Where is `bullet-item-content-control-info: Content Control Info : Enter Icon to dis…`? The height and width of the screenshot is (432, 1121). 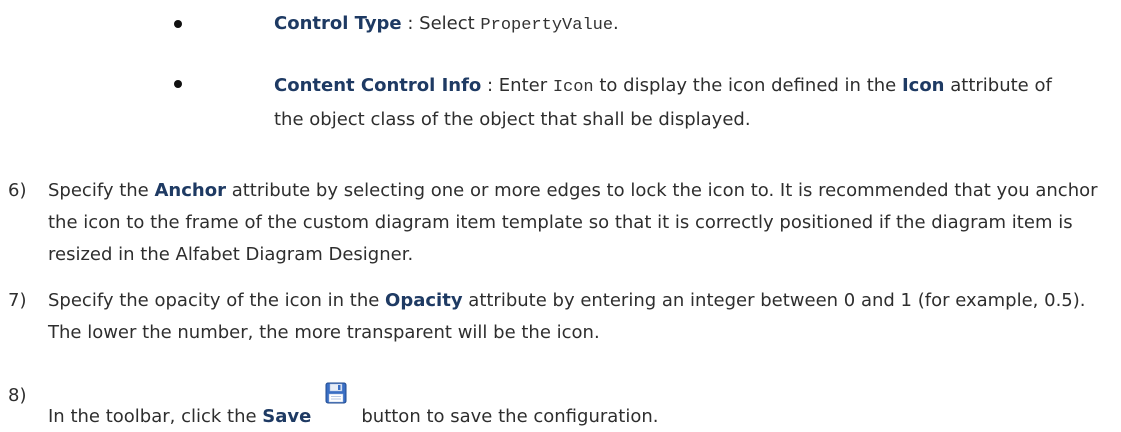 bullet-item-content-control-info: Content Control Info : Enter Icon to dis… is located at coordinates (614, 103).